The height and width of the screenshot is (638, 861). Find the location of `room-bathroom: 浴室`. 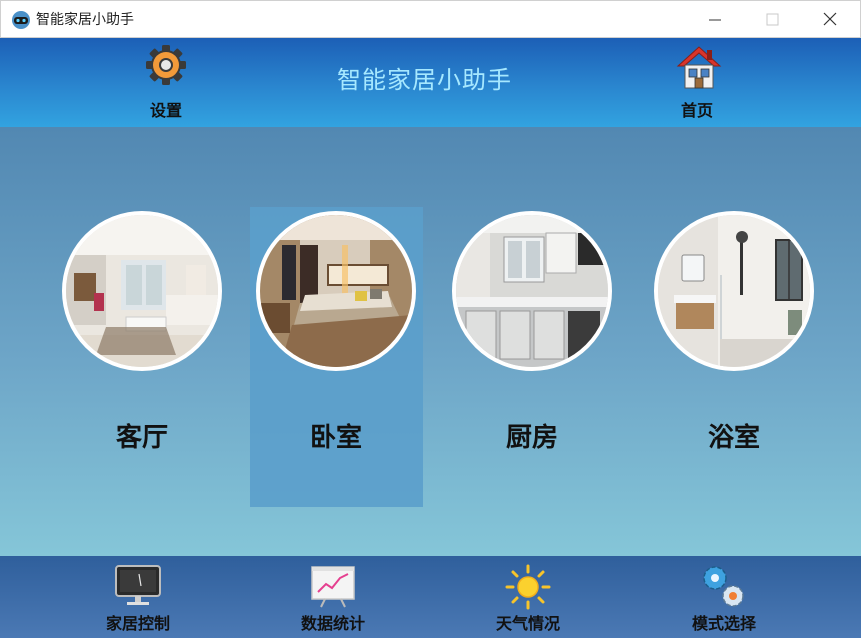

room-bathroom: 浴室 is located at coordinates (734, 336).